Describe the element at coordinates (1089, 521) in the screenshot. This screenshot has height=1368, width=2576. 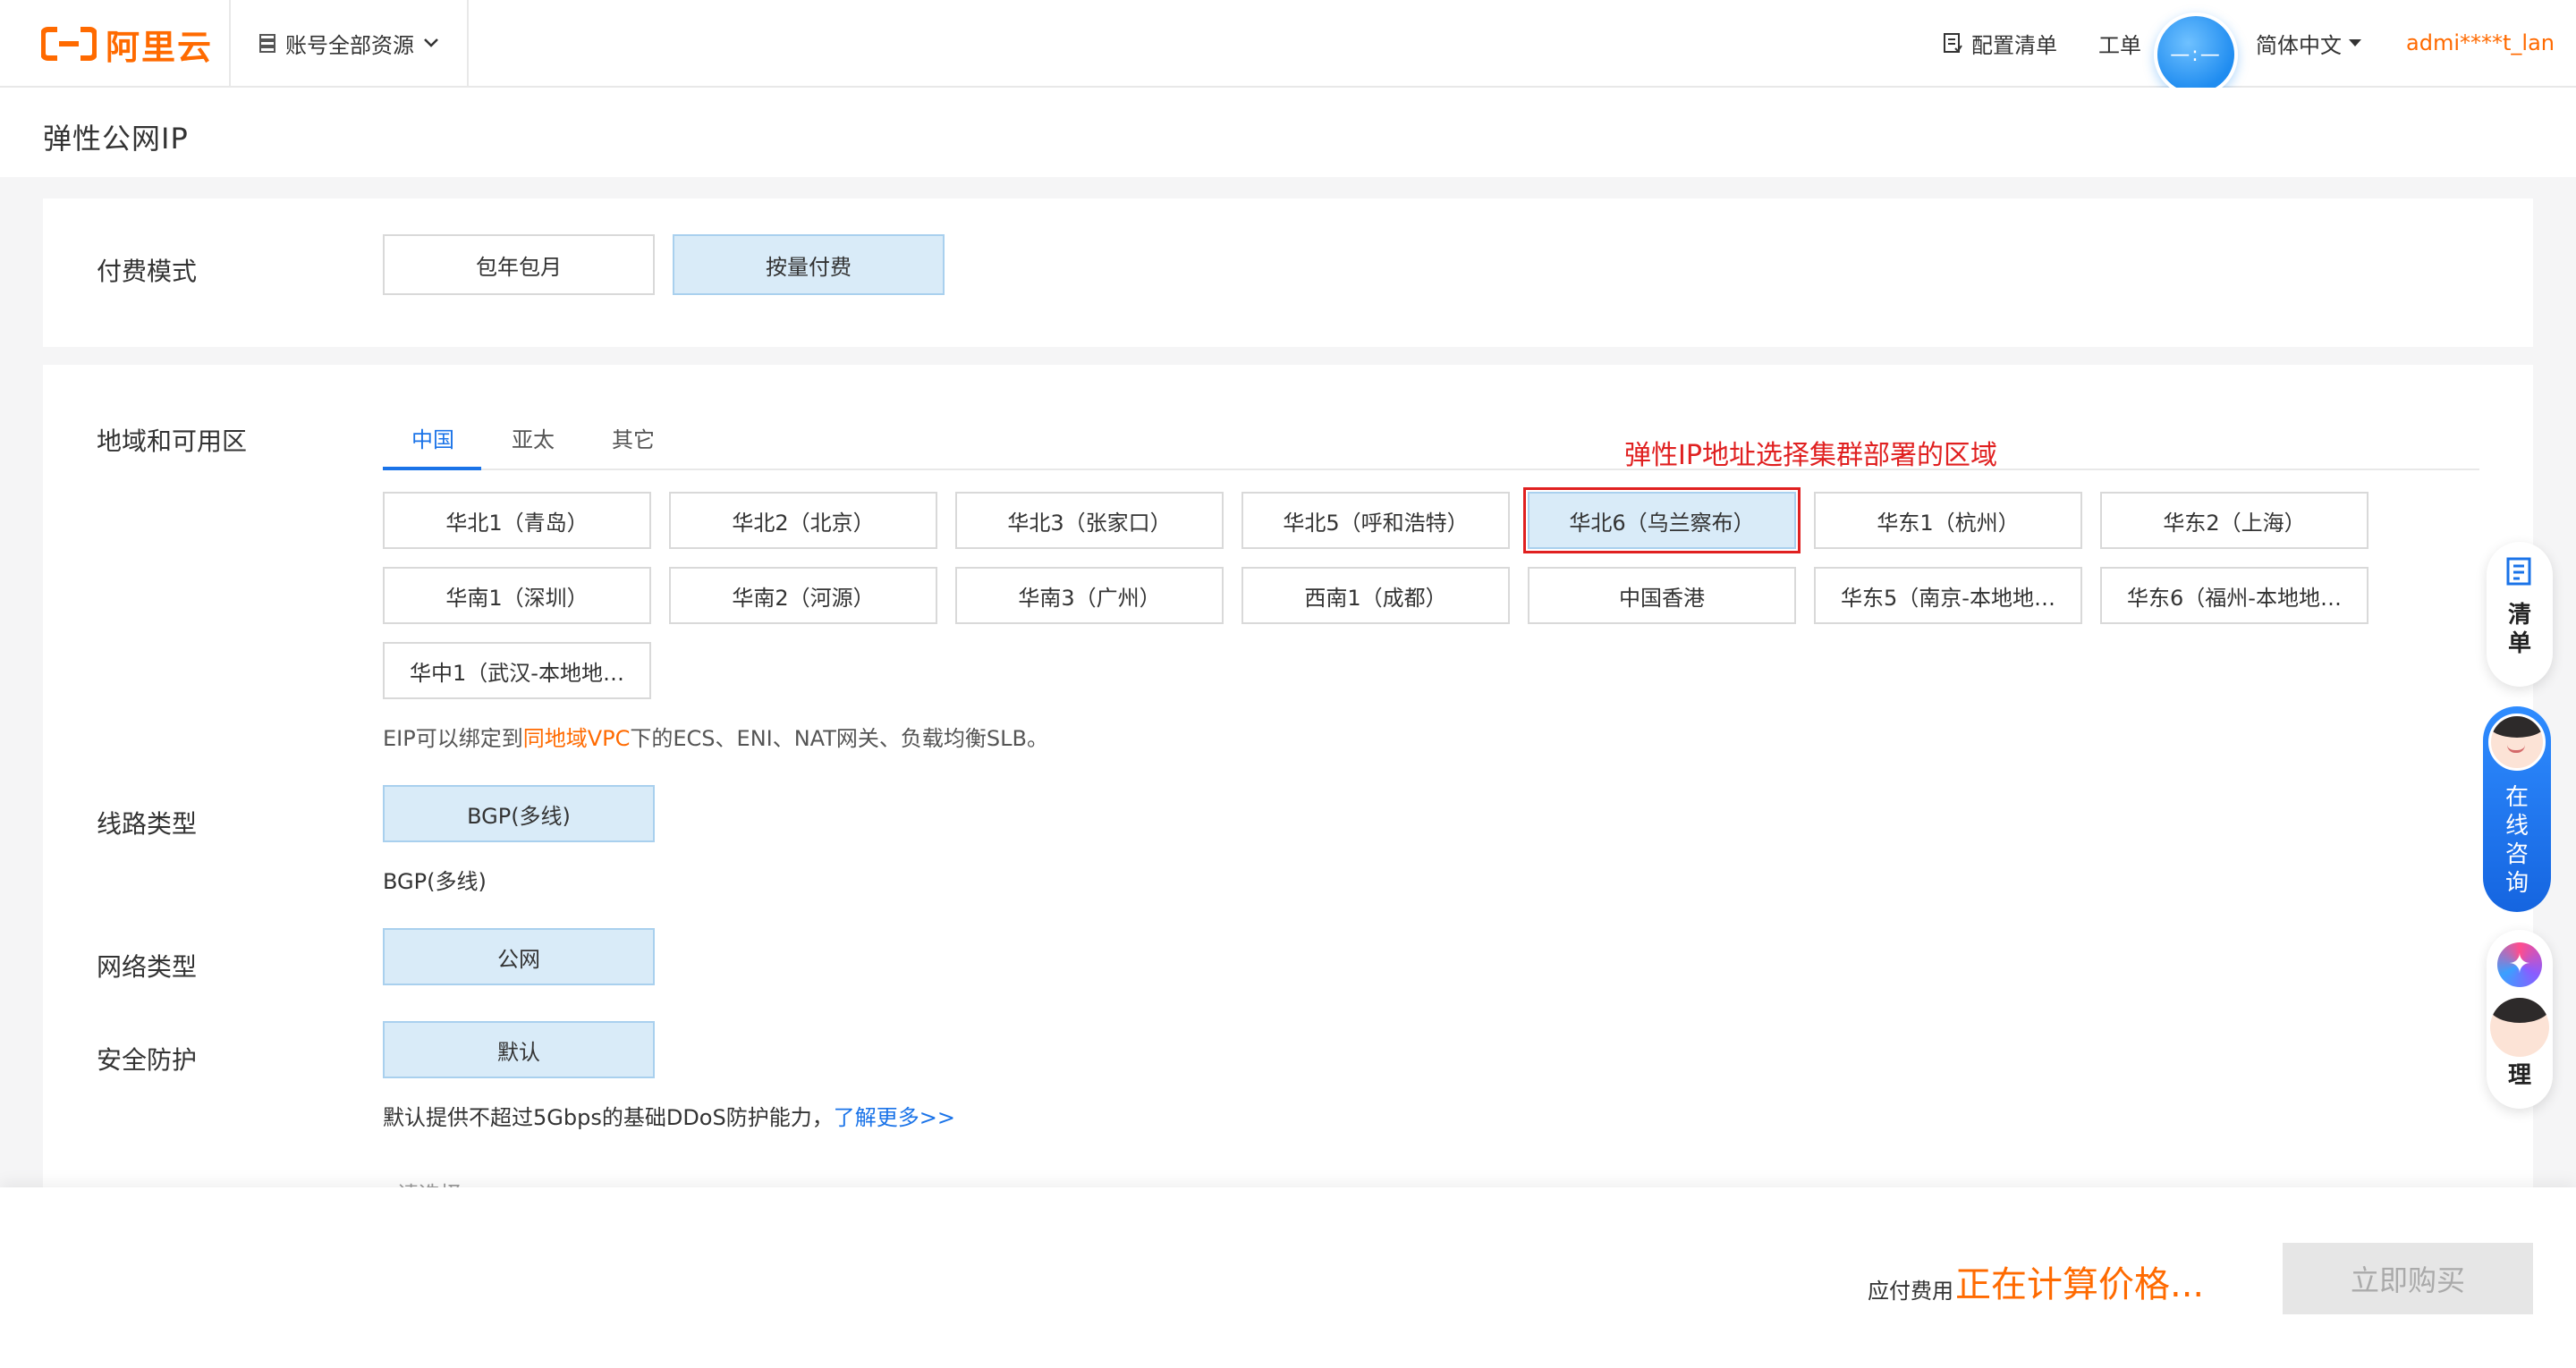
I see `zone-option: 华北3（张家口）` at that location.